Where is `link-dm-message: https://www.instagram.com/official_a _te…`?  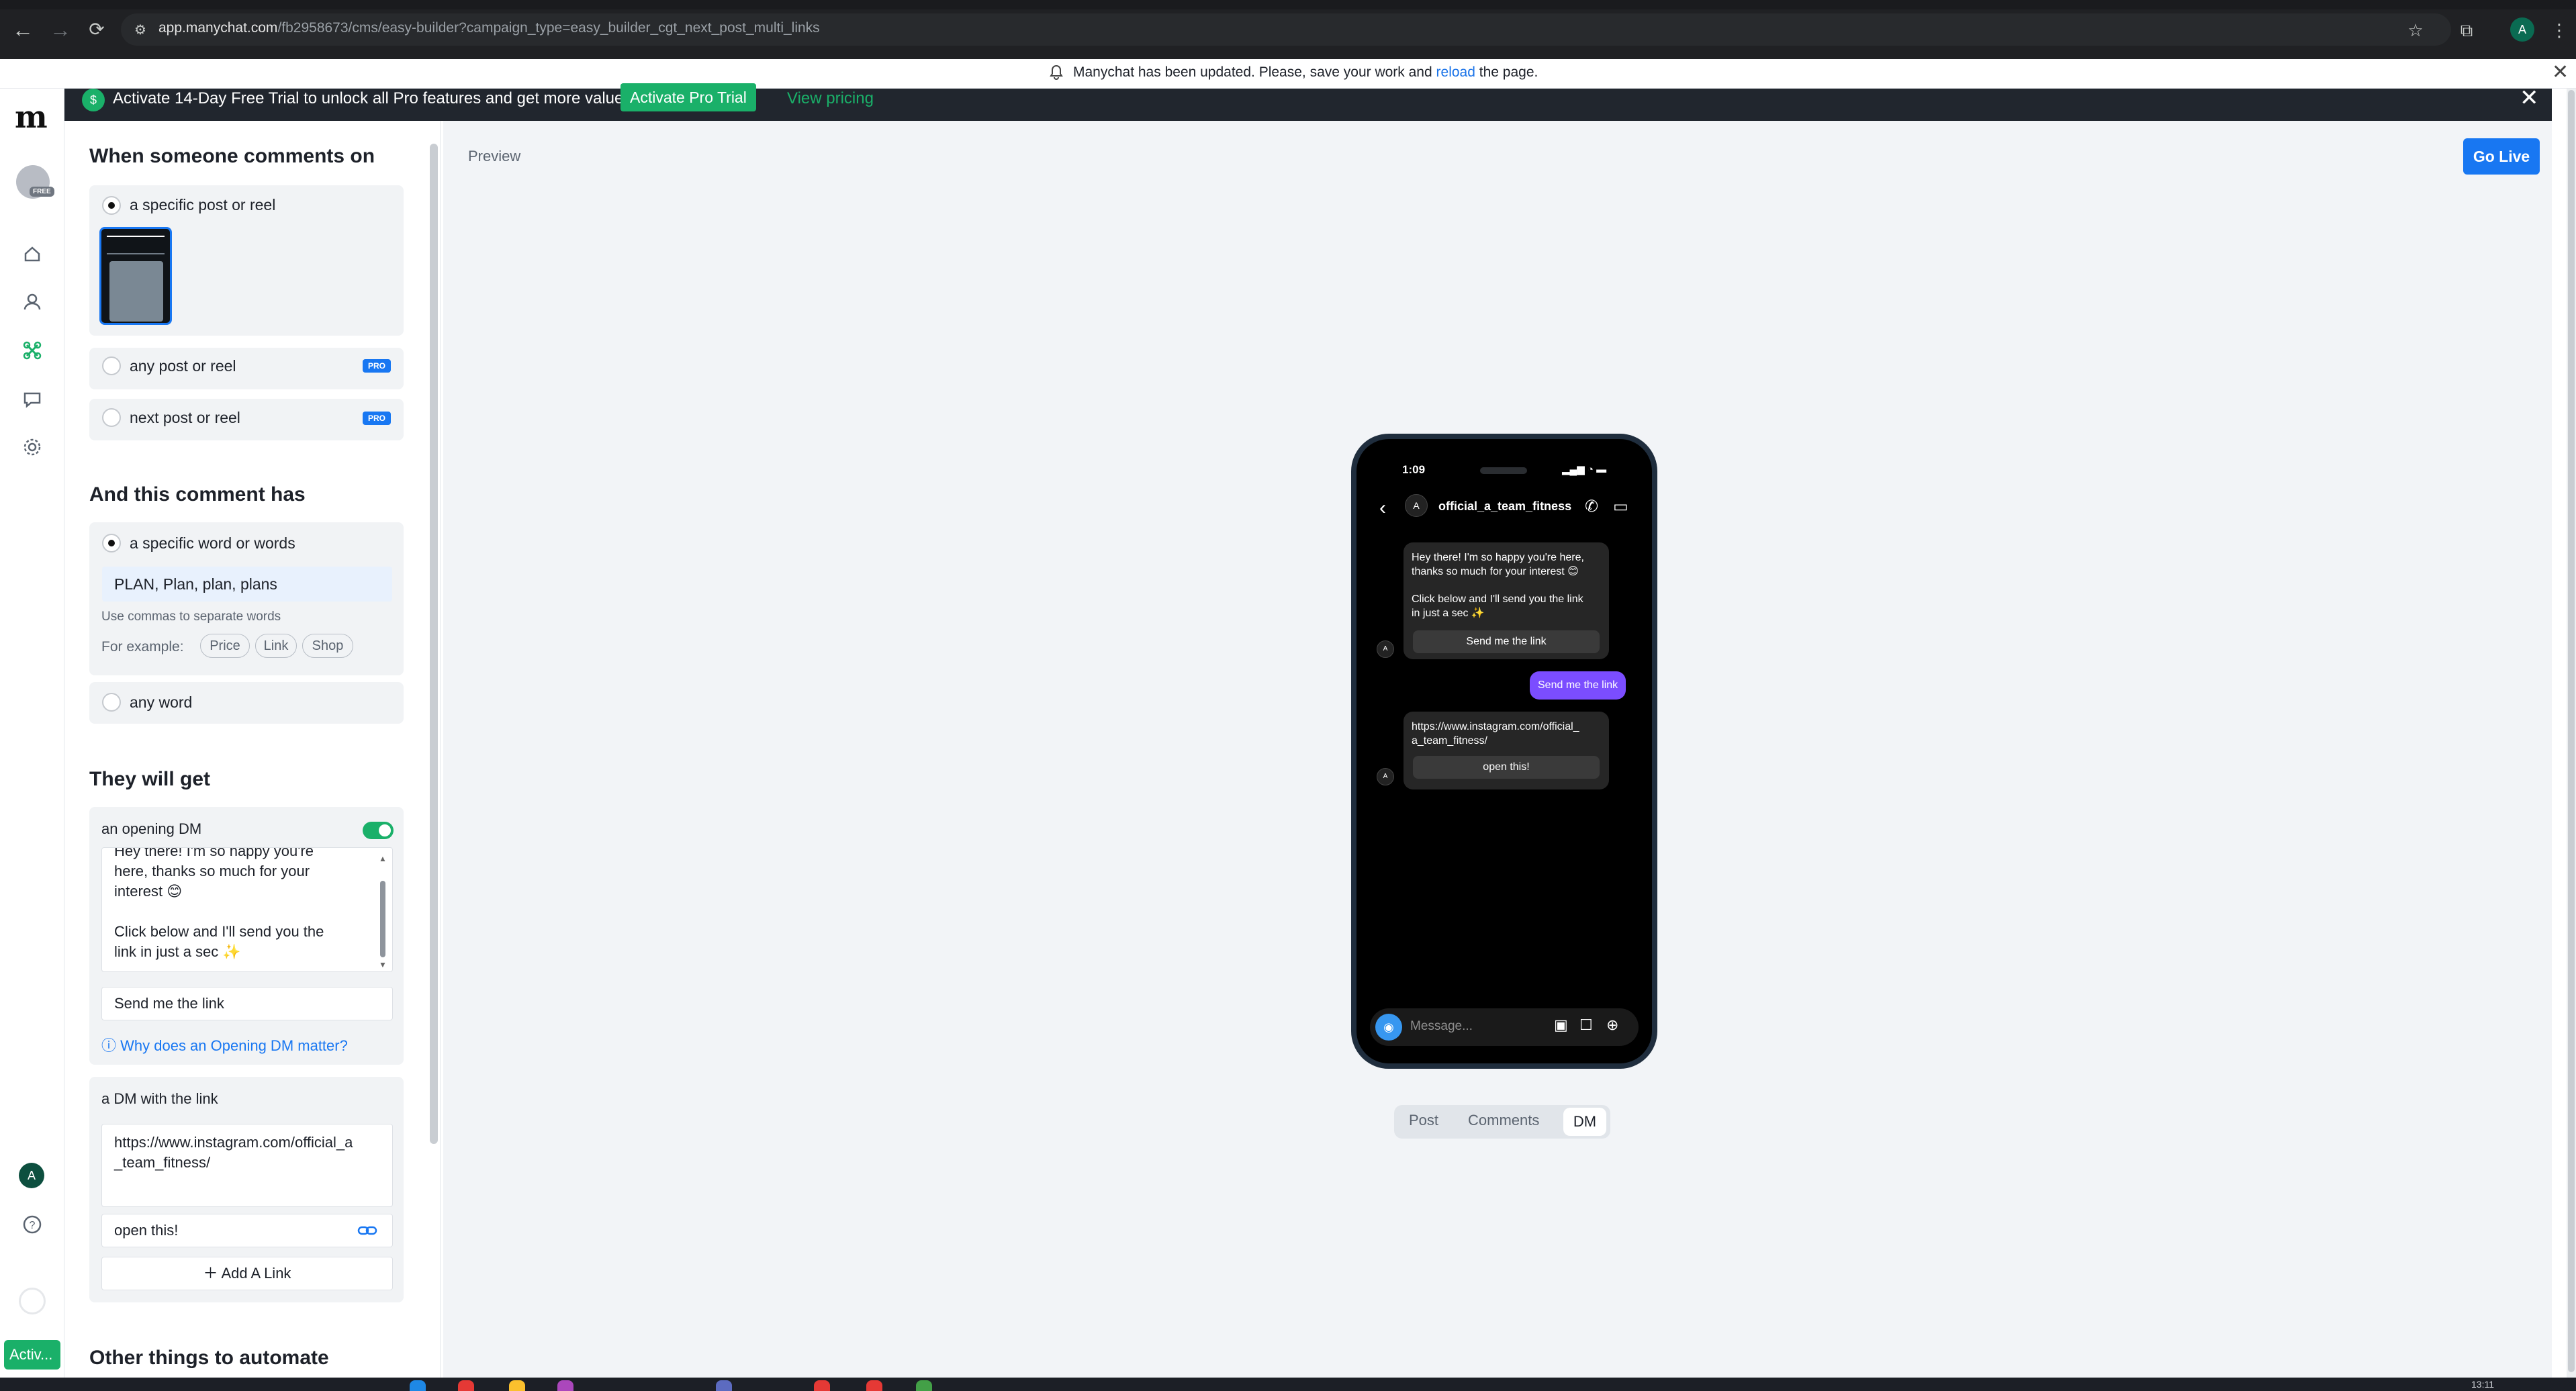
link-dm-message: https://www.instagram.com/official_a _te… is located at coordinates (247, 1165).